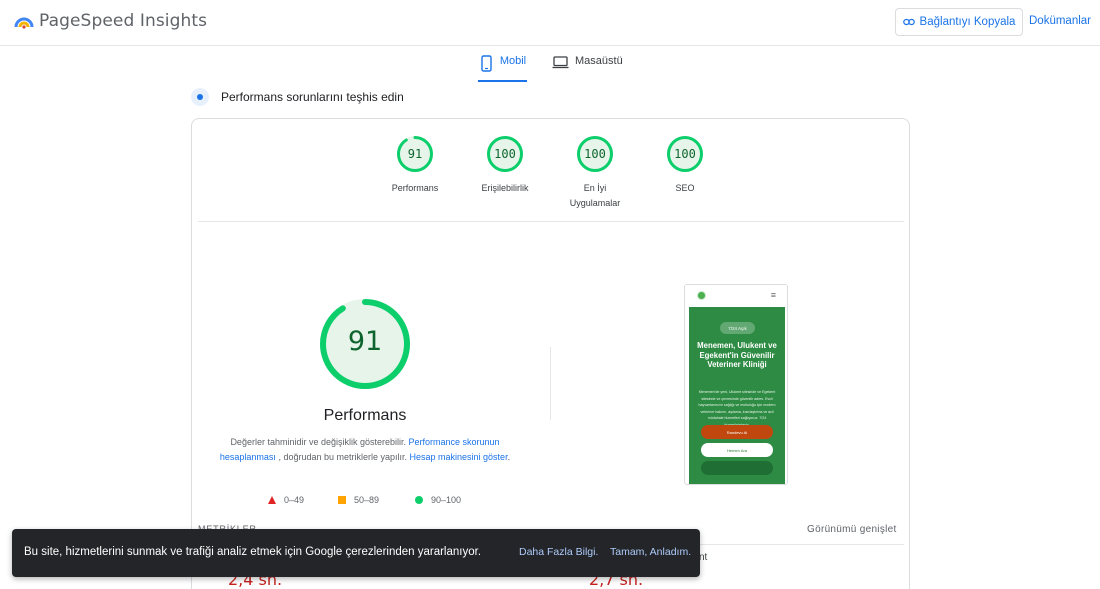  Describe the element at coordinates (737, 468) in the screenshot. I see `preview-button` at that location.